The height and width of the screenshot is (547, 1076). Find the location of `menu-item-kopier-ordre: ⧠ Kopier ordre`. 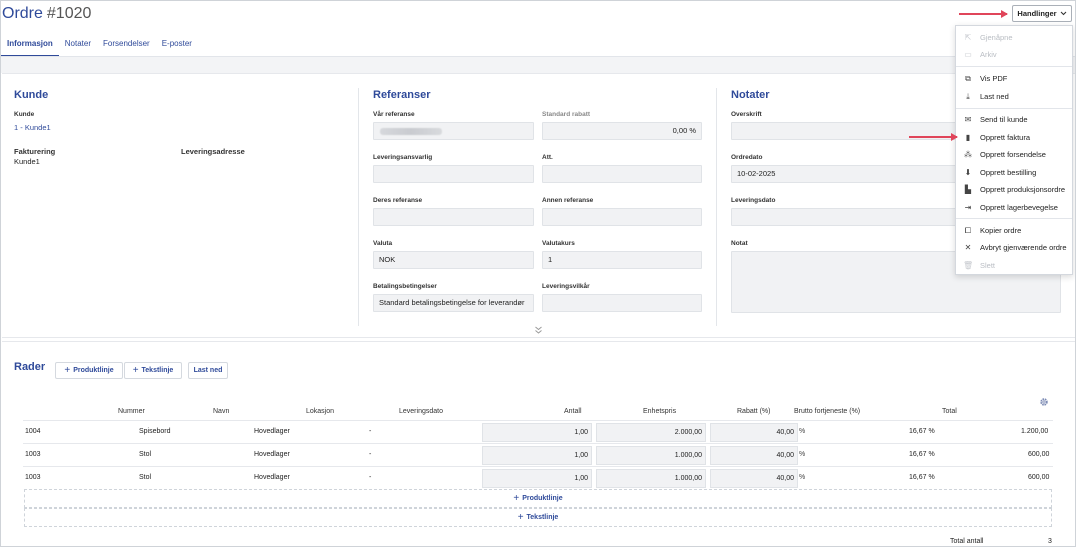

menu-item-kopier-ordre: ⧠ Kopier ordre is located at coordinates (1014, 230).